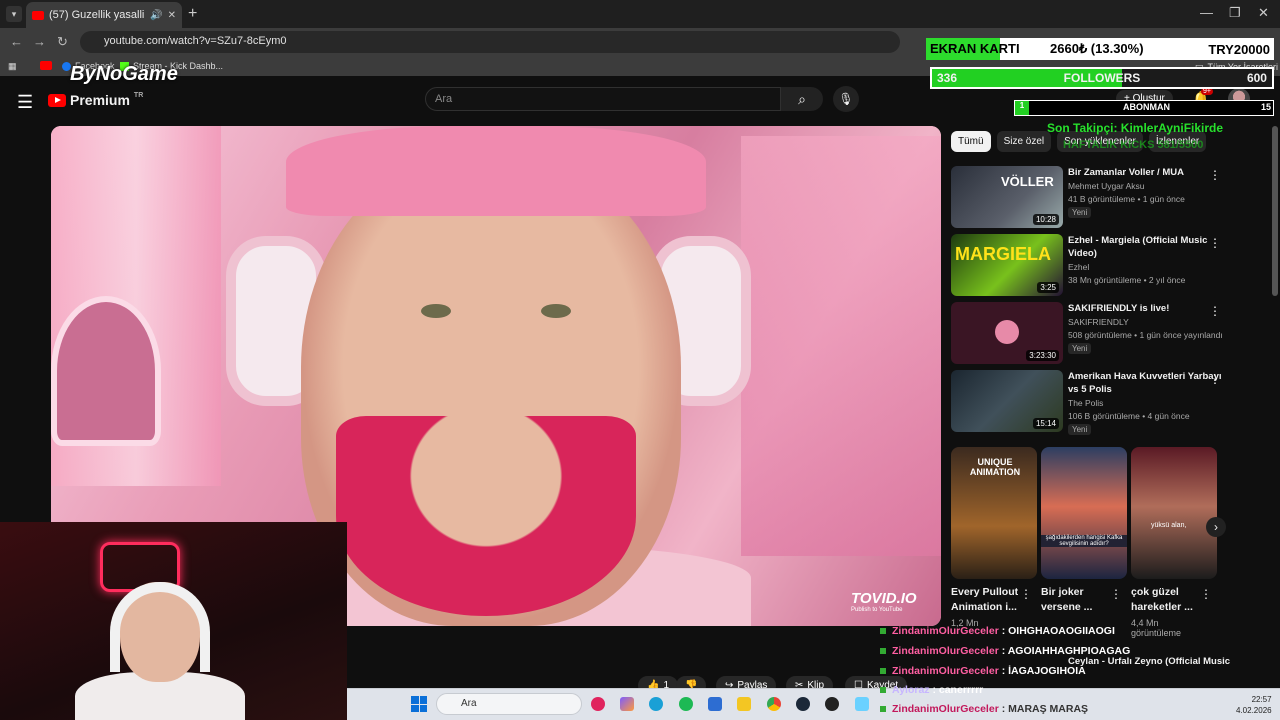 Image resolution: width=1280 pixels, height=720 pixels. What do you see at coordinates (1042, 355) in the screenshot?
I see `duration-badge: 3:23:30` at bounding box center [1042, 355].